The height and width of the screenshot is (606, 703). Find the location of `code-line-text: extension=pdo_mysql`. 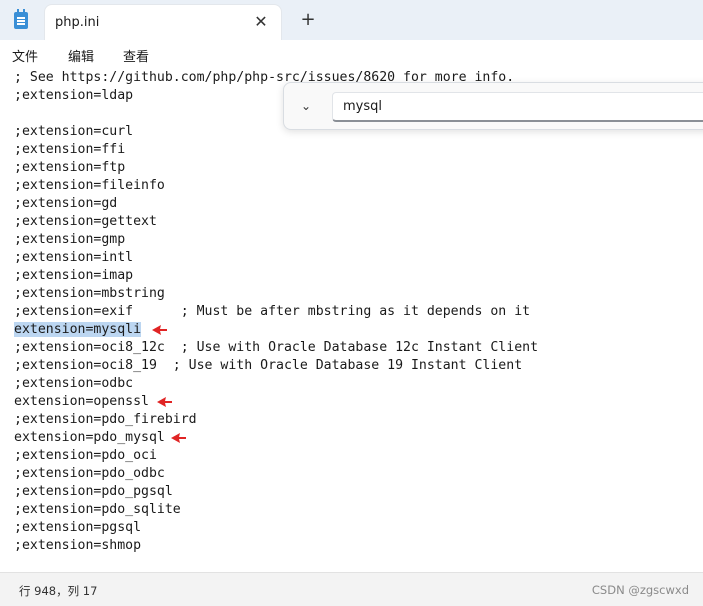

code-line-text: extension=pdo_mysql is located at coordinates (89, 437).